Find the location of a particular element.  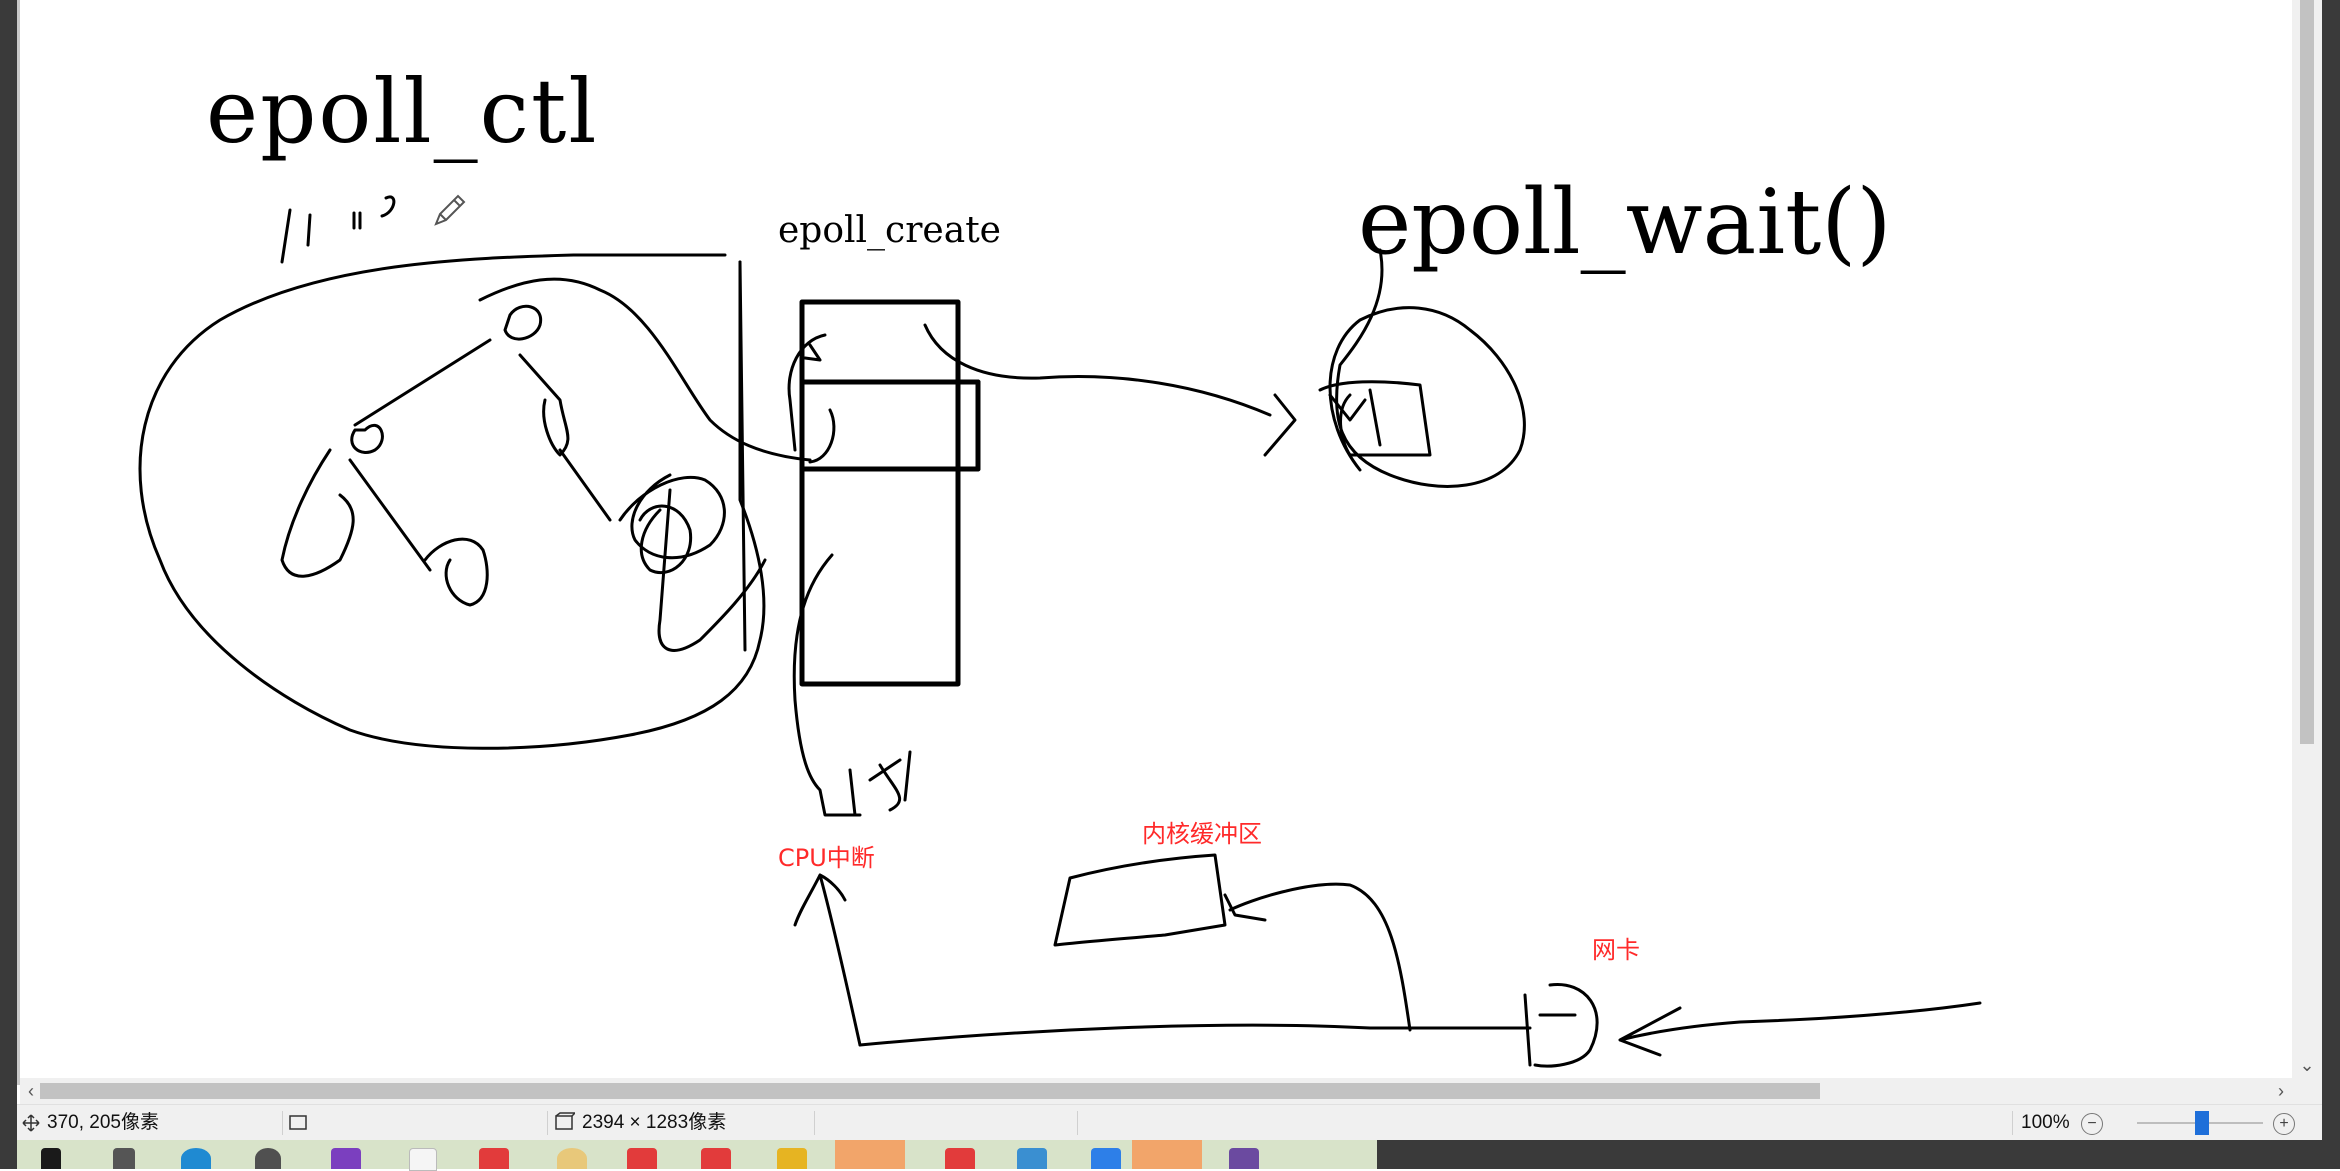

epoll-wait-label: epoll_wait() is located at coordinates (1625, 222).